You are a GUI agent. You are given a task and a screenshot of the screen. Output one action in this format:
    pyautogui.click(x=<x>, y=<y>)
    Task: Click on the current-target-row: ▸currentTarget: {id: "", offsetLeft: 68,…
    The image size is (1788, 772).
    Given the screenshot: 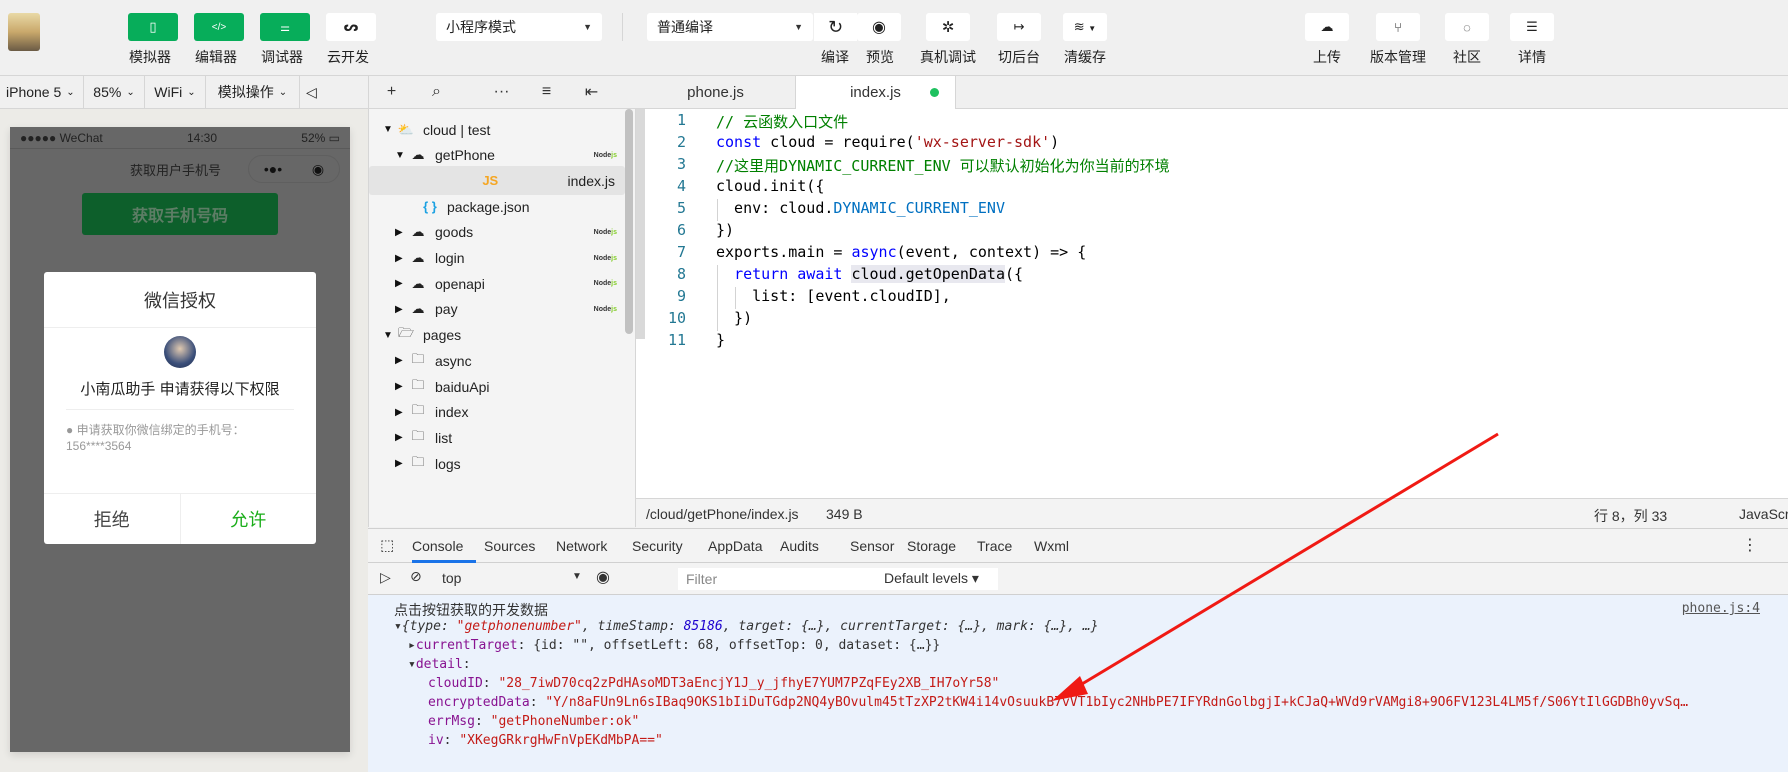 What is the action you would take?
    pyautogui.click(x=674, y=645)
    